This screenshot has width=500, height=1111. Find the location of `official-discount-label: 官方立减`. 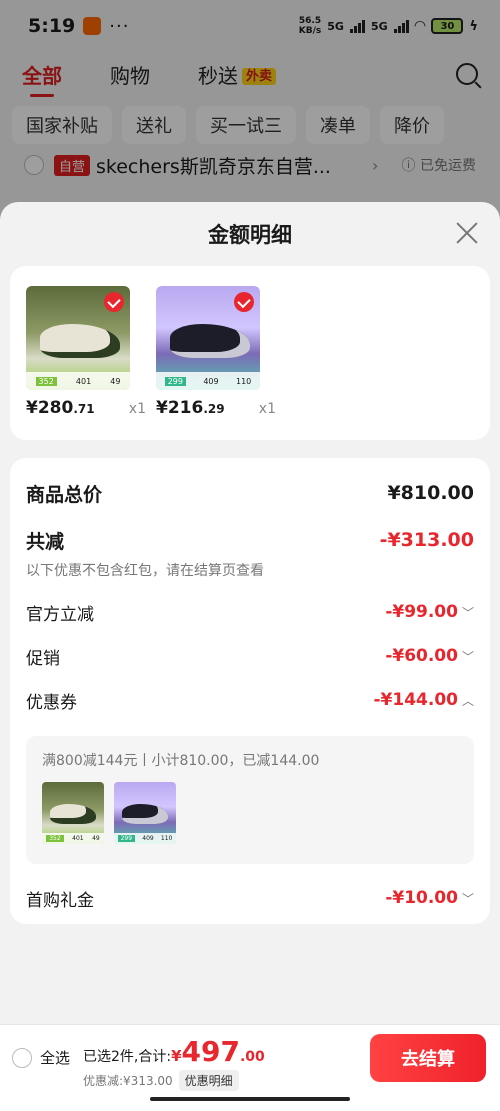

official-discount-label: 官方立减 is located at coordinates (60, 614).